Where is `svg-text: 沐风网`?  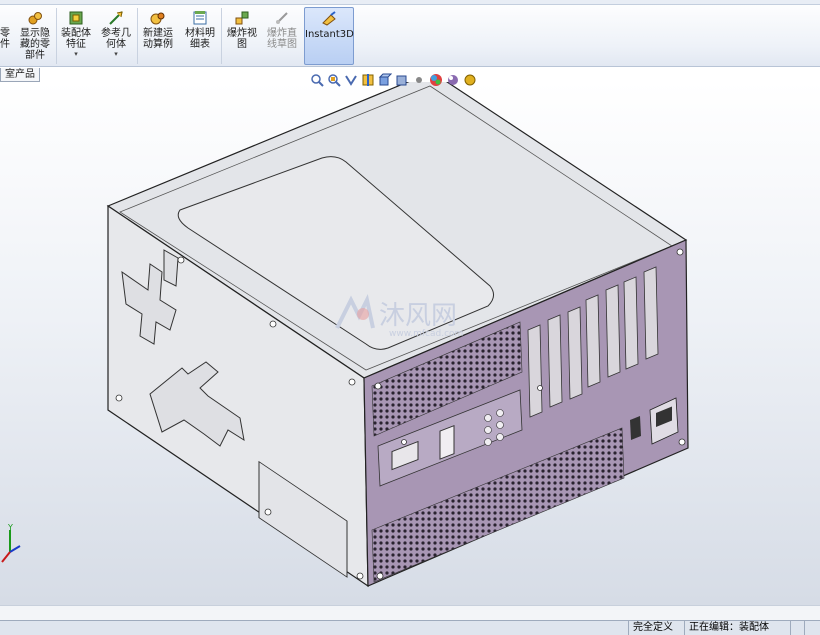
svg-text: 沐风网 is located at coordinates (418, 316).